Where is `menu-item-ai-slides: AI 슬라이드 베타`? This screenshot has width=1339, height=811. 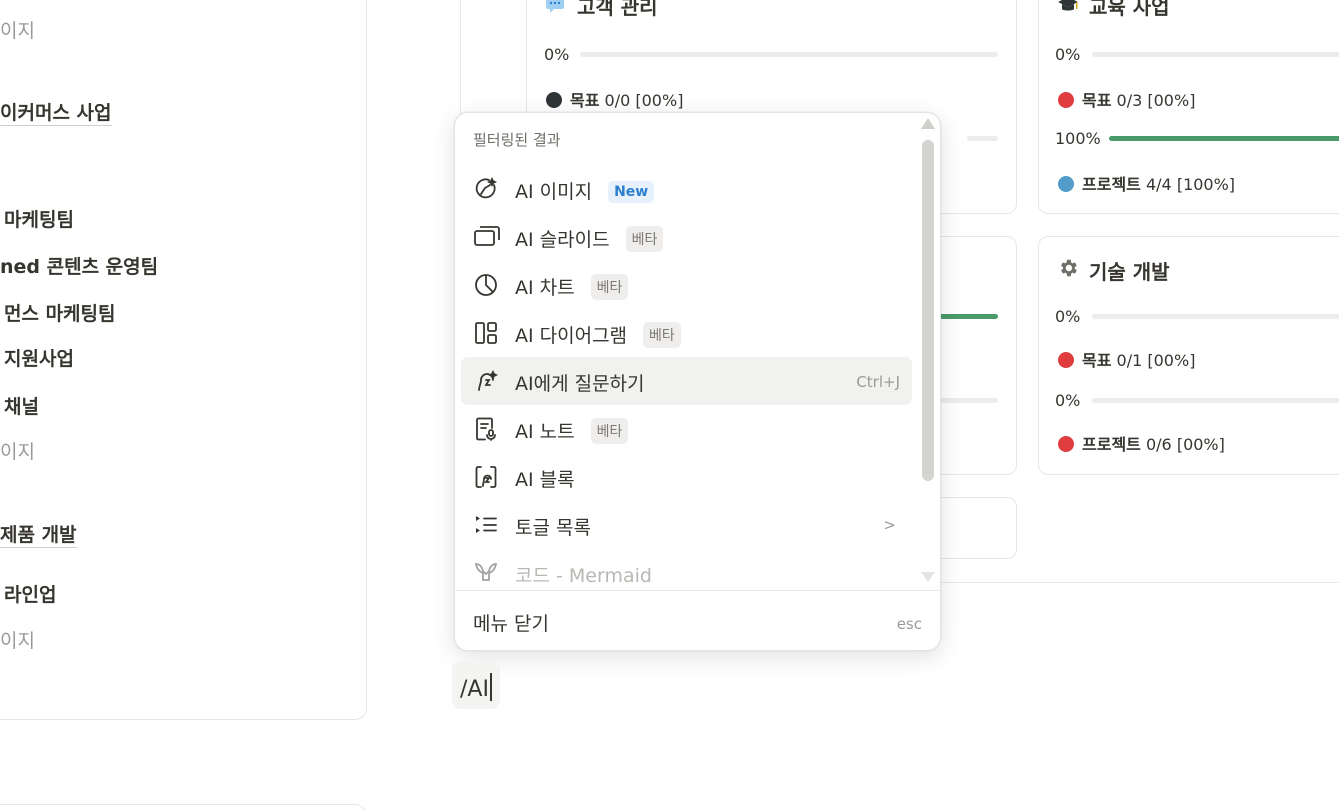 menu-item-ai-slides: AI 슬라이드 베타 is located at coordinates (686, 237).